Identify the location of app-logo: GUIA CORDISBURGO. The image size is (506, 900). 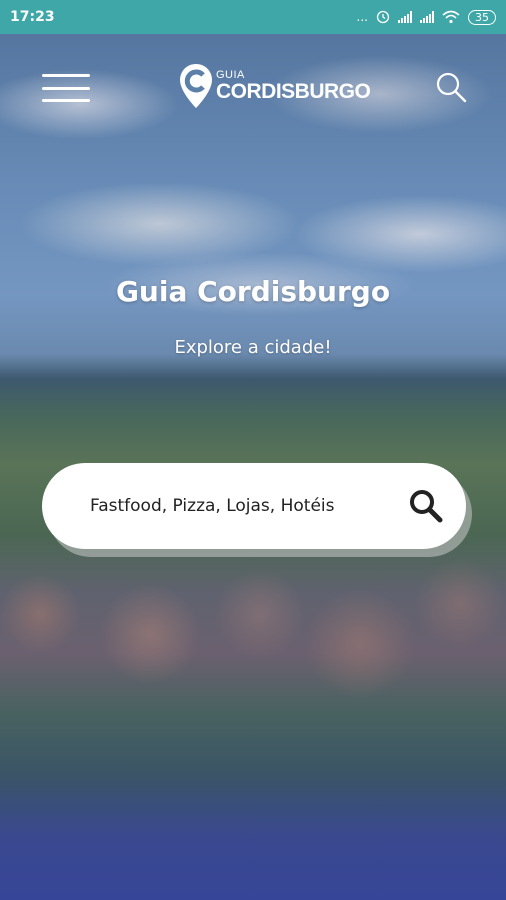
(274, 86).